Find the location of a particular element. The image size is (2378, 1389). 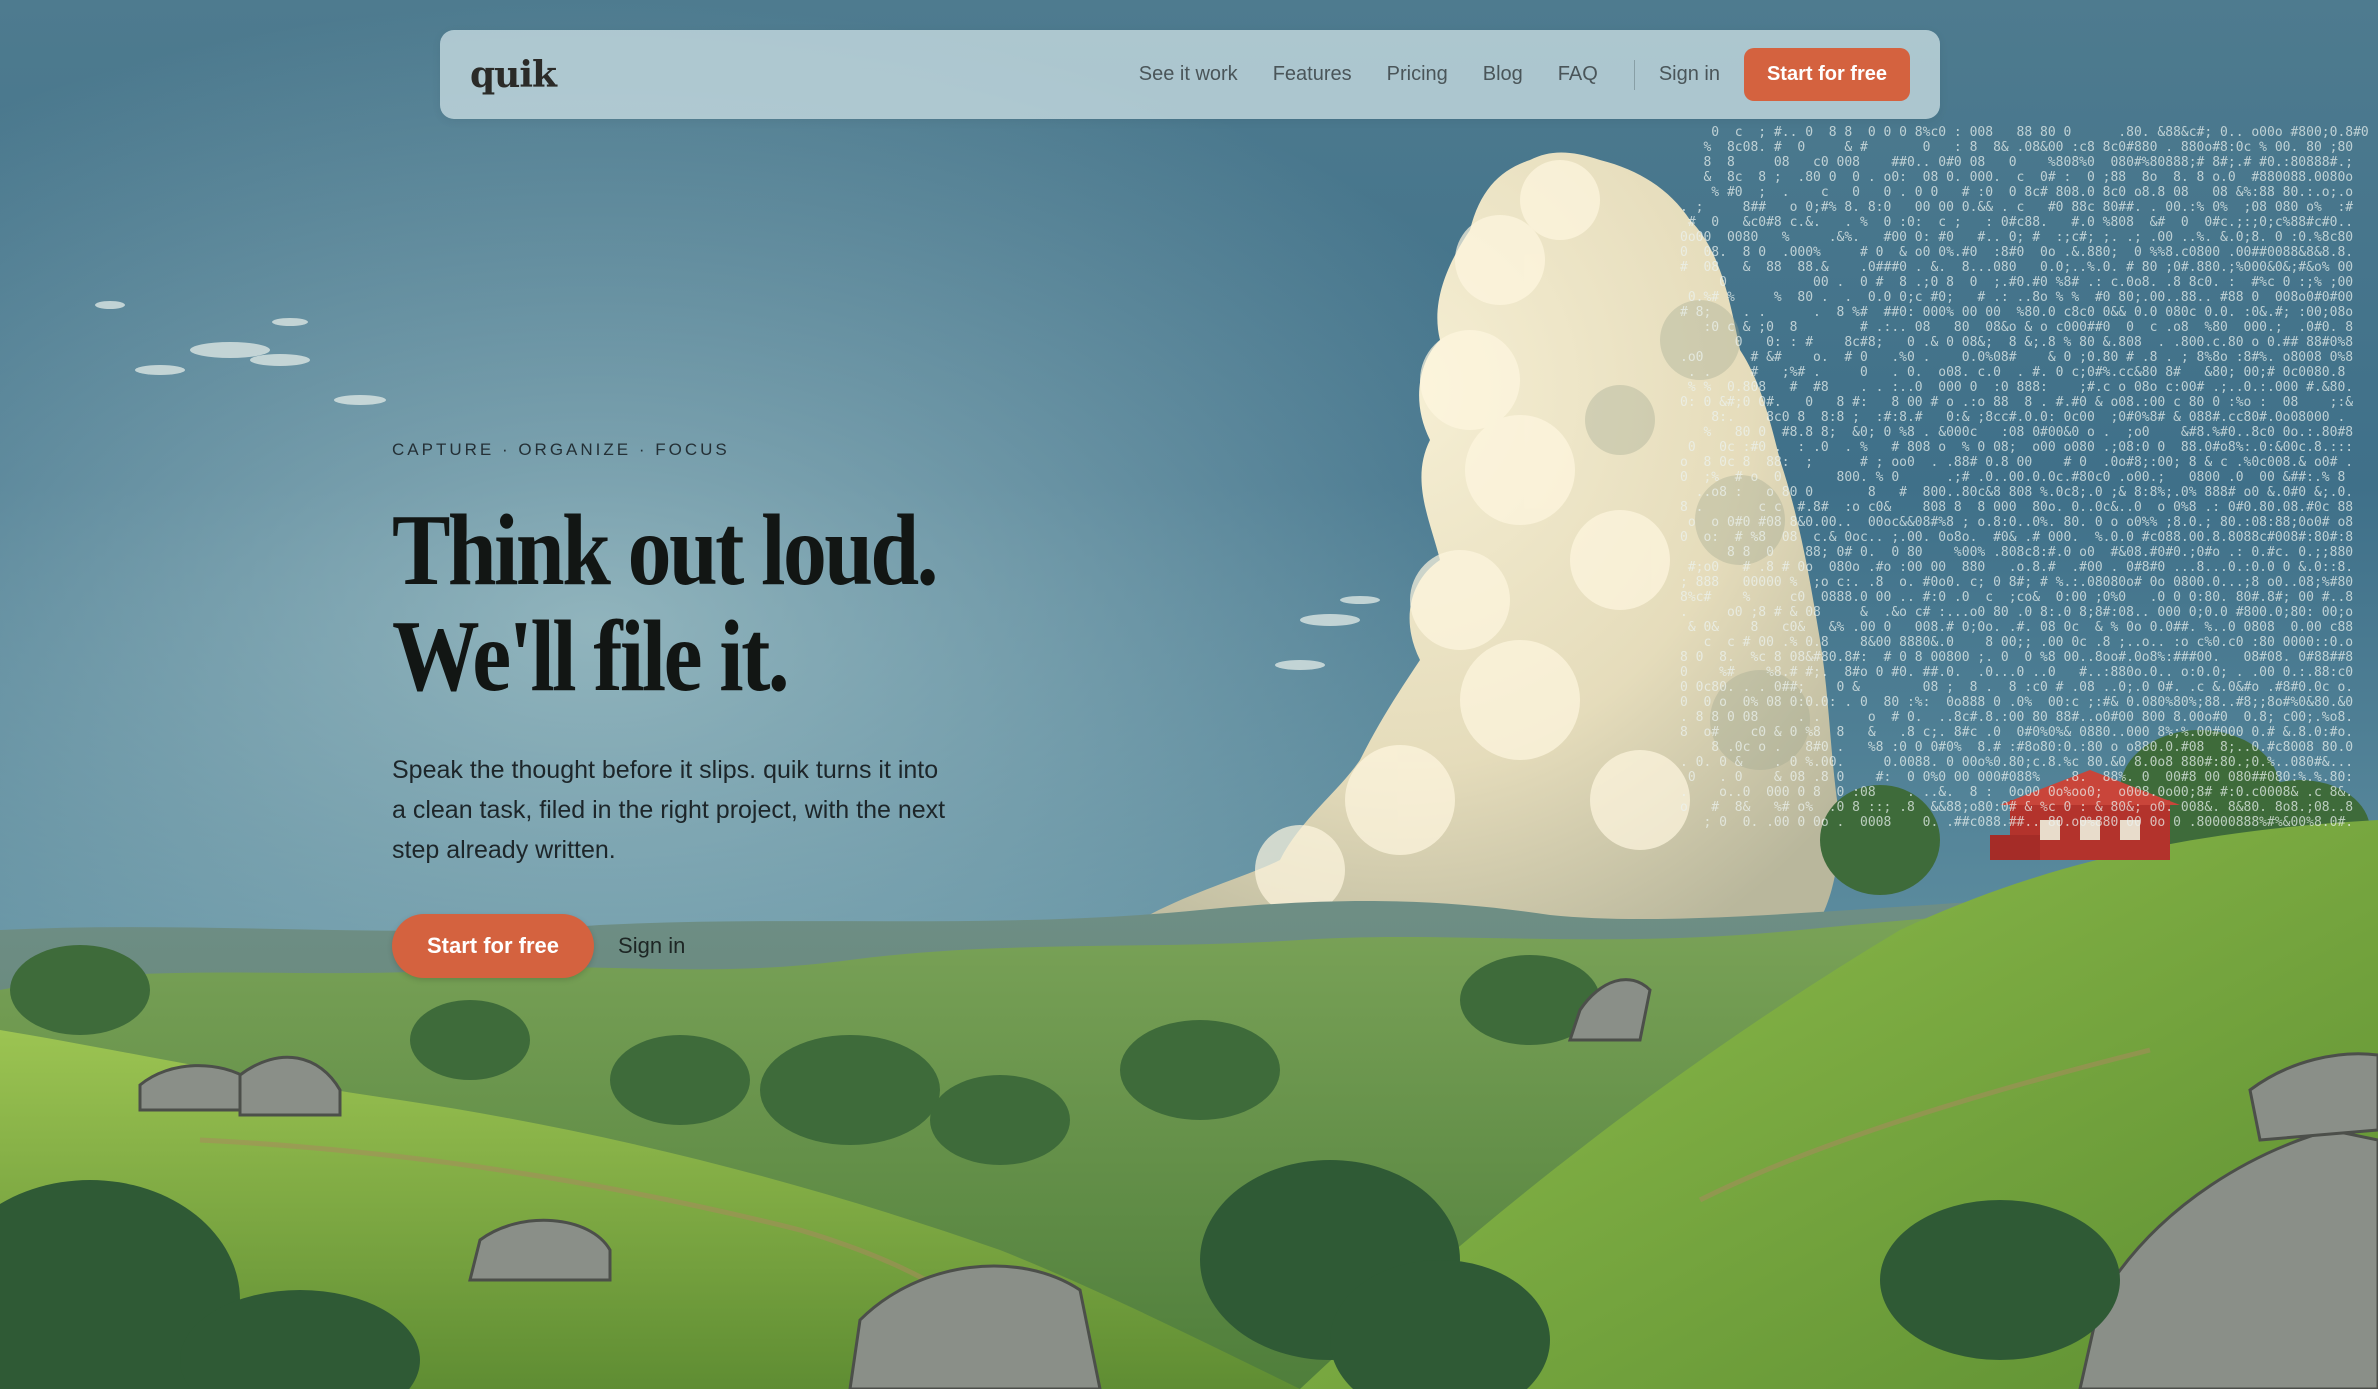

nav-link-features: Features is located at coordinates (1312, 74).